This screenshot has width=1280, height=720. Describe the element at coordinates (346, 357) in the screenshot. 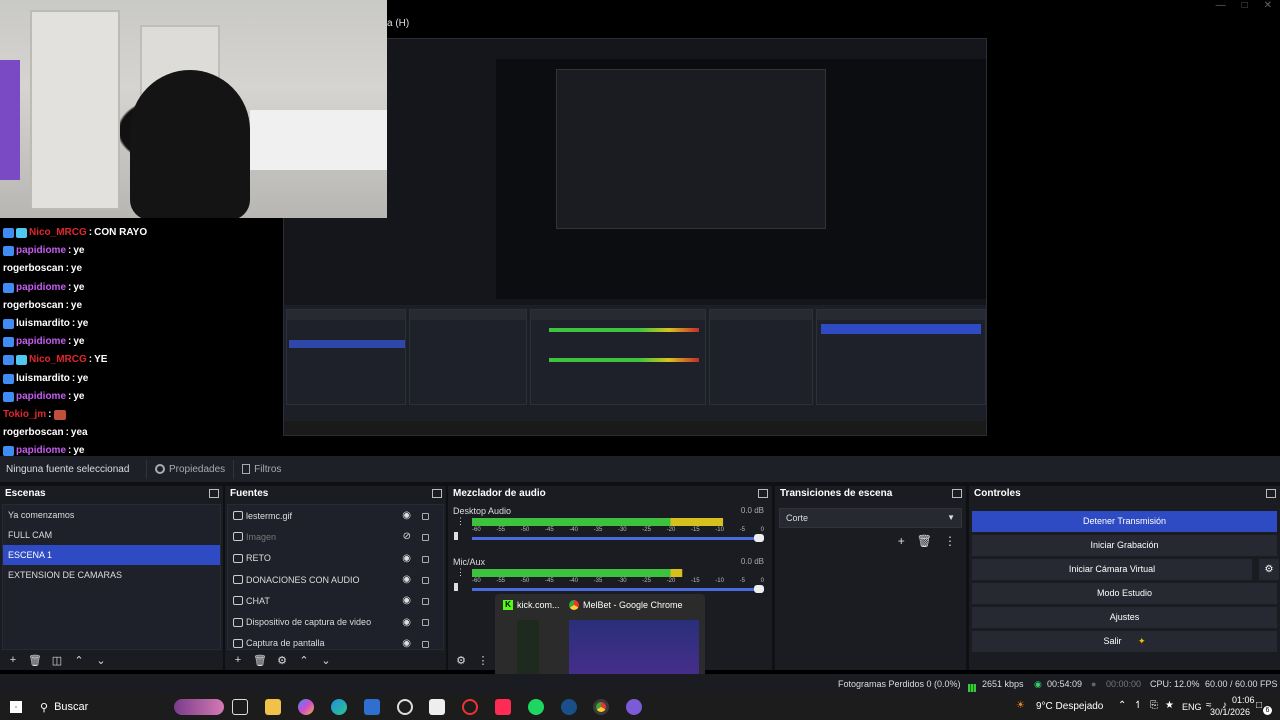

I see `nested-scenes-panel` at that location.